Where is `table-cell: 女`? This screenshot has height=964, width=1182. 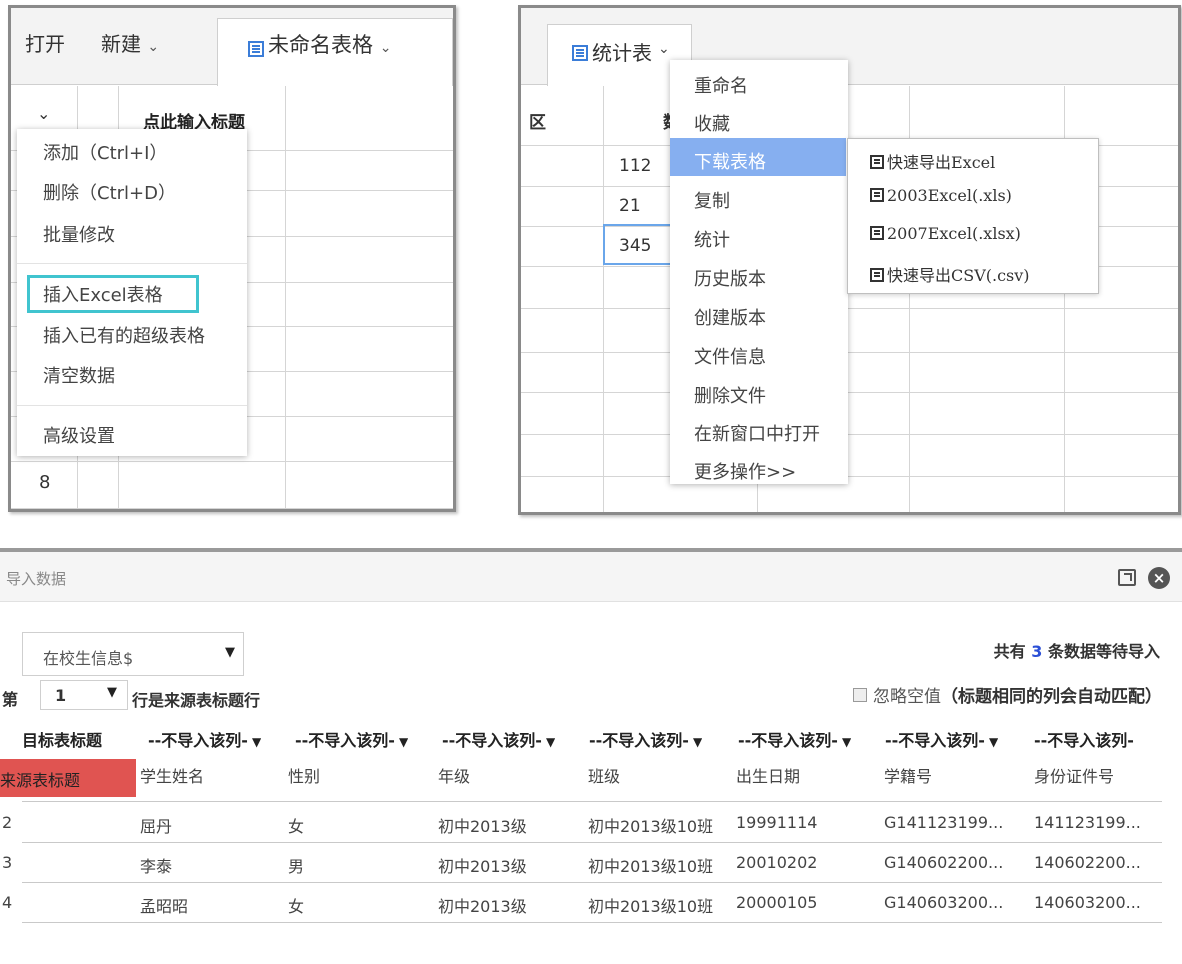
table-cell: 女 is located at coordinates (296, 826).